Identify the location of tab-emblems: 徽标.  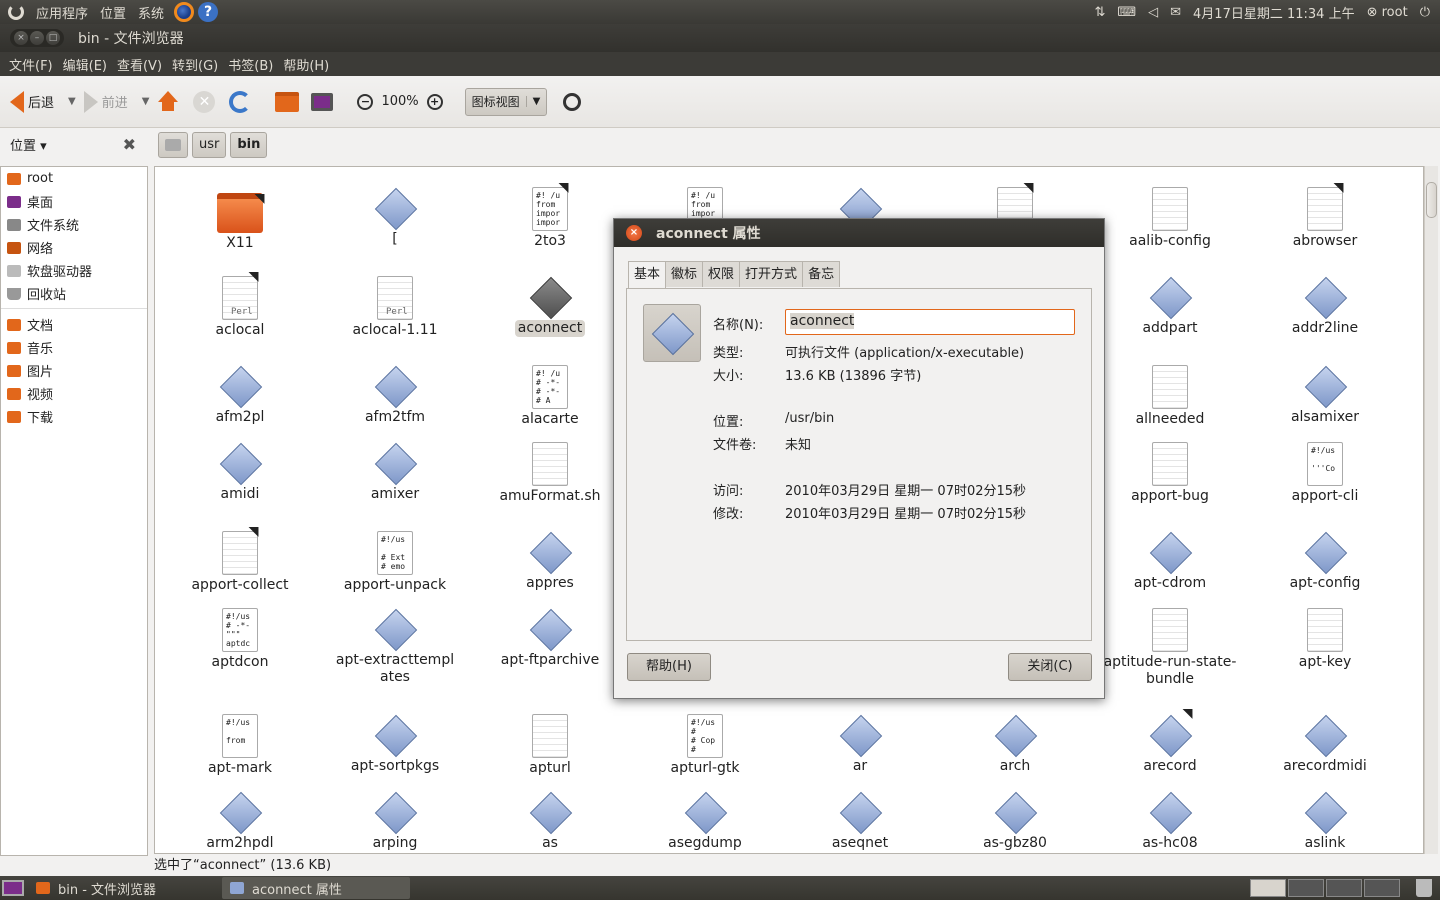
(684, 274).